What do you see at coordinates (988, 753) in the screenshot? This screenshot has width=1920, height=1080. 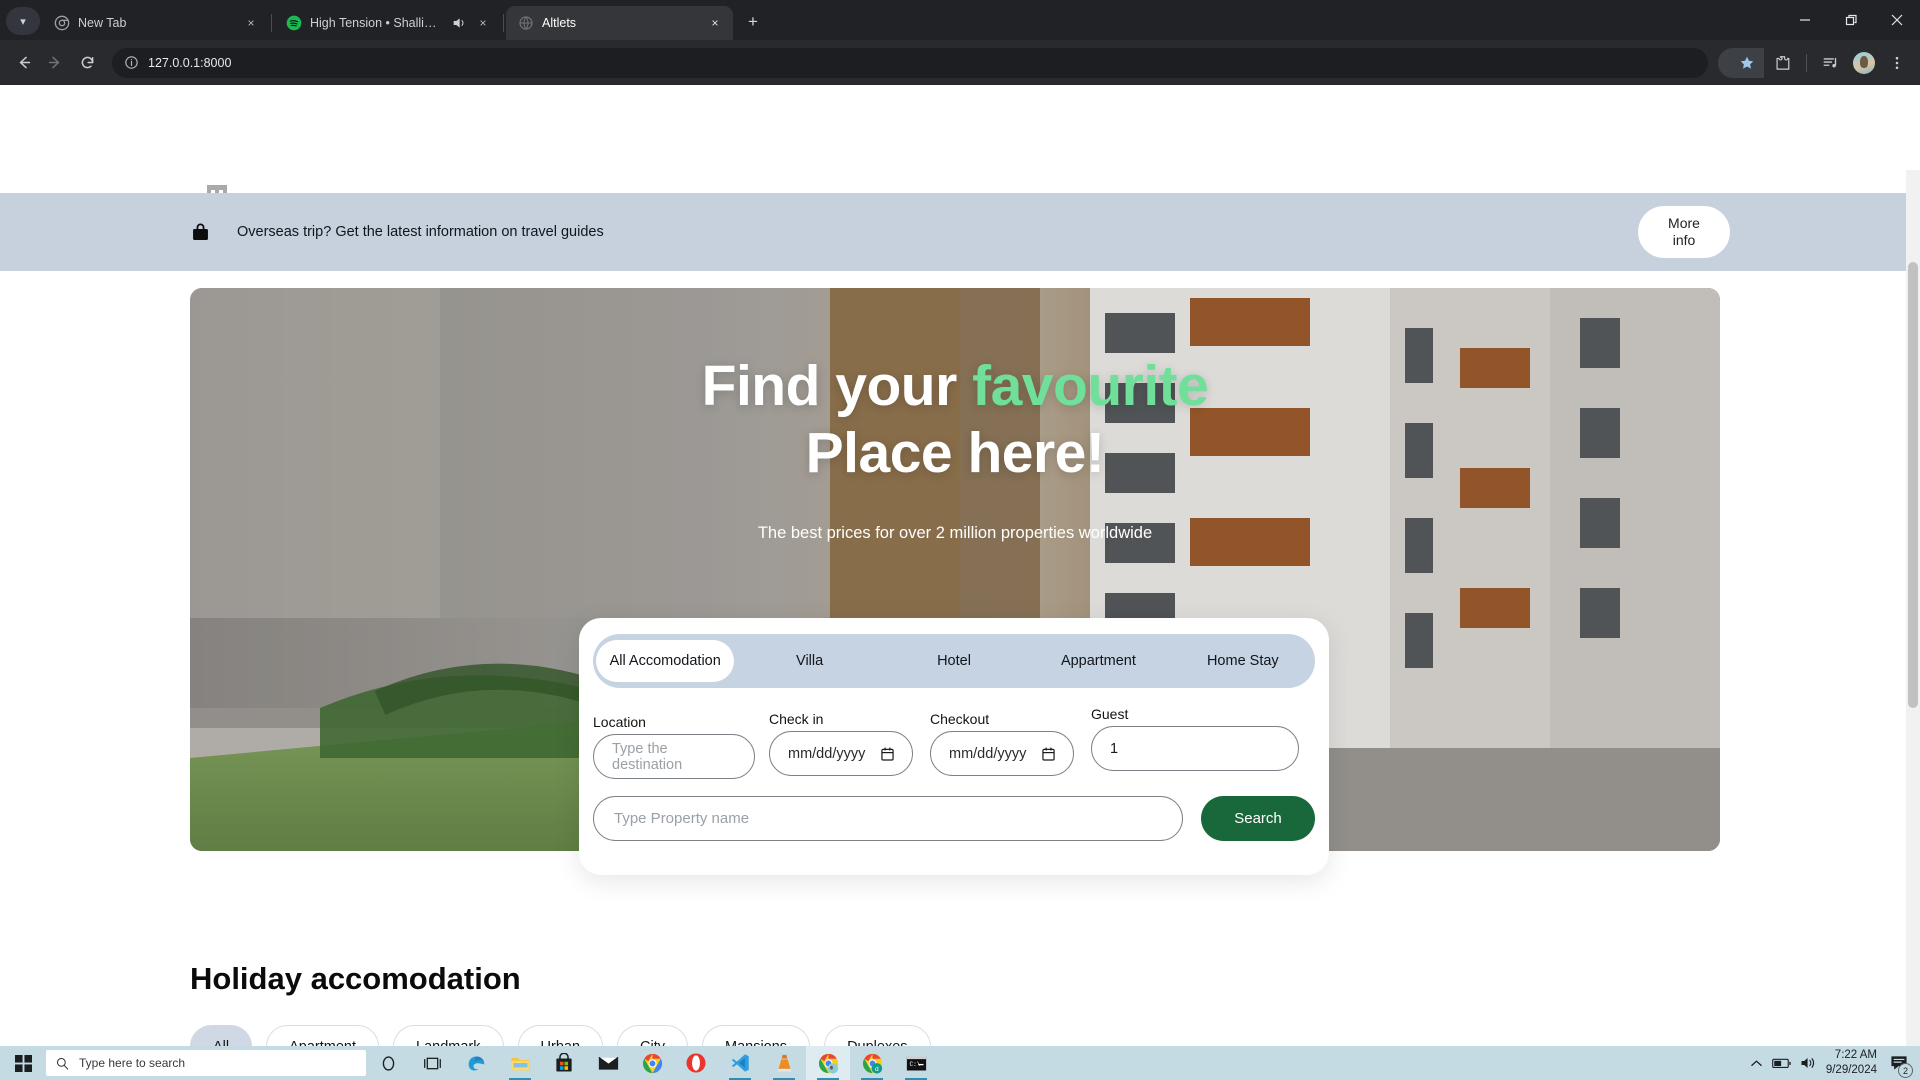 I see `checkout-placeholder: mm/dd/yyyy` at bounding box center [988, 753].